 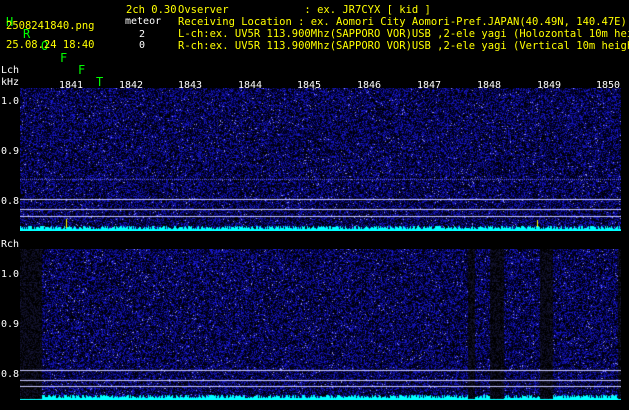 I want to click on meteor-count-rch: 0, so click(x=142, y=45).